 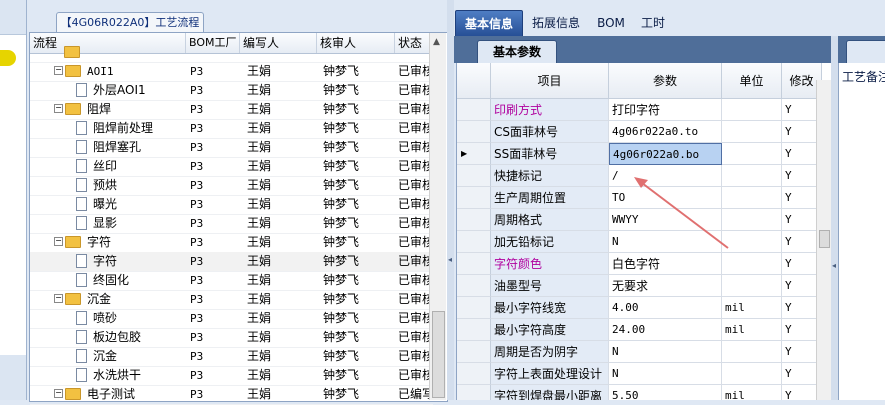 What do you see at coordinates (834, 218) in the screenshot?
I see `panel-splitter-right: ◂` at bounding box center [834, 218].